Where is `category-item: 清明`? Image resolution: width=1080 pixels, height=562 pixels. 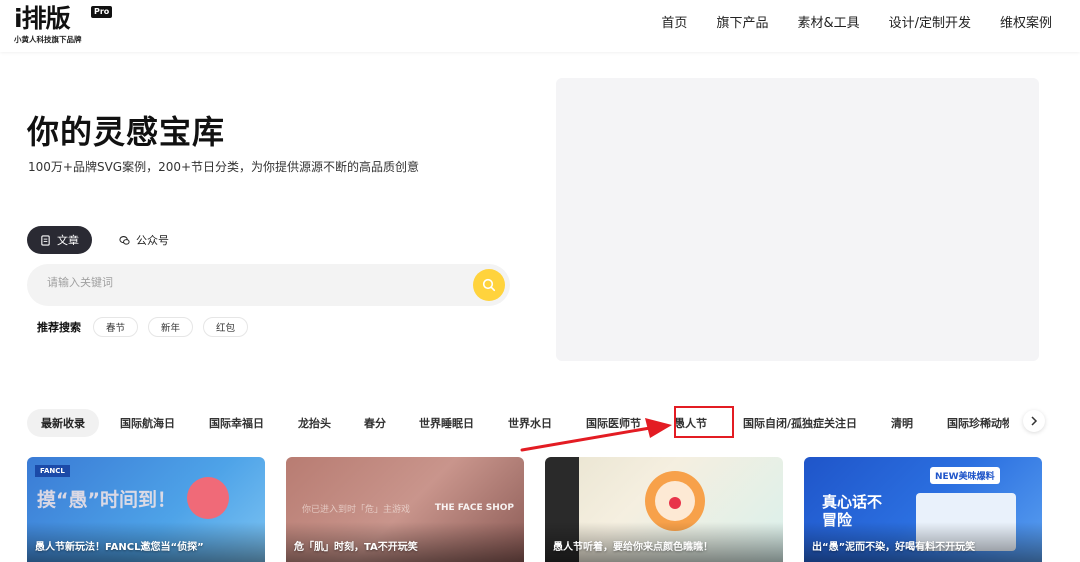
category-item: 清明 is located at coordinates (902, 423).